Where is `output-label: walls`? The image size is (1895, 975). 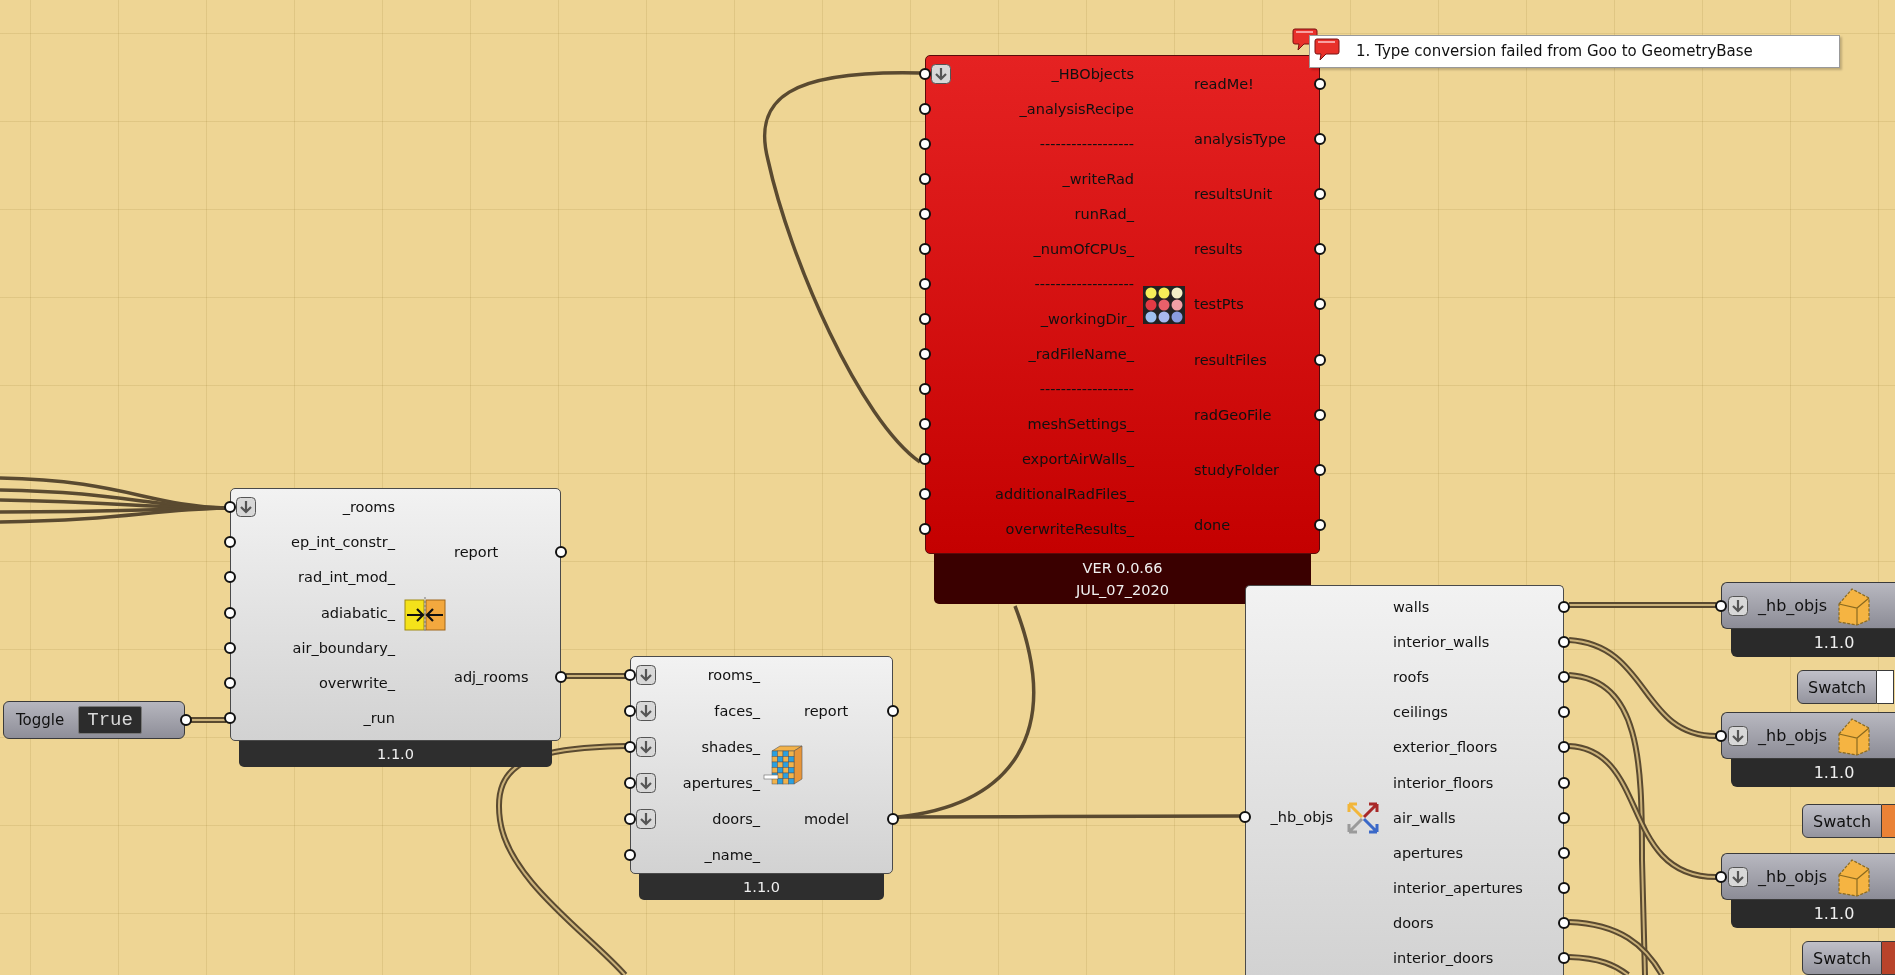 output-label: walls is located at coordinates (1411, 606).